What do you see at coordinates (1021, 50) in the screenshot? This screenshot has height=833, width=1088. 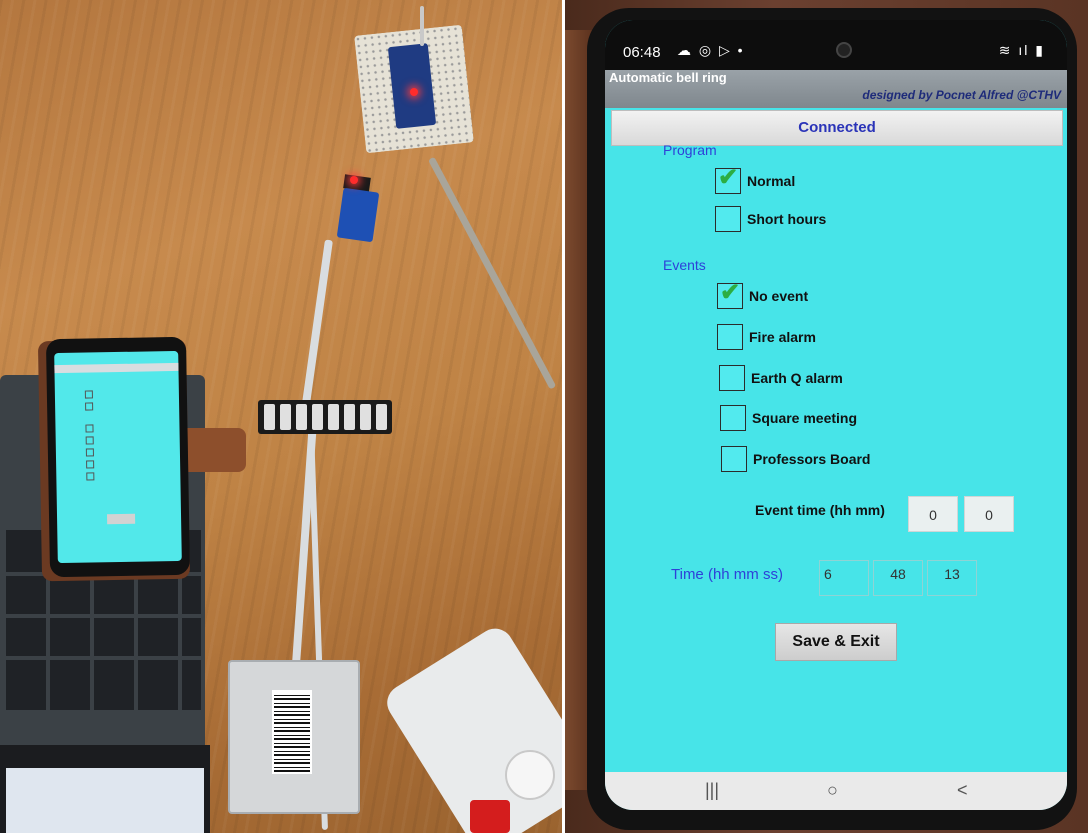 I see `signal-battery-icons: ≋ ıl ▮` at bounding box center [1021, 50].